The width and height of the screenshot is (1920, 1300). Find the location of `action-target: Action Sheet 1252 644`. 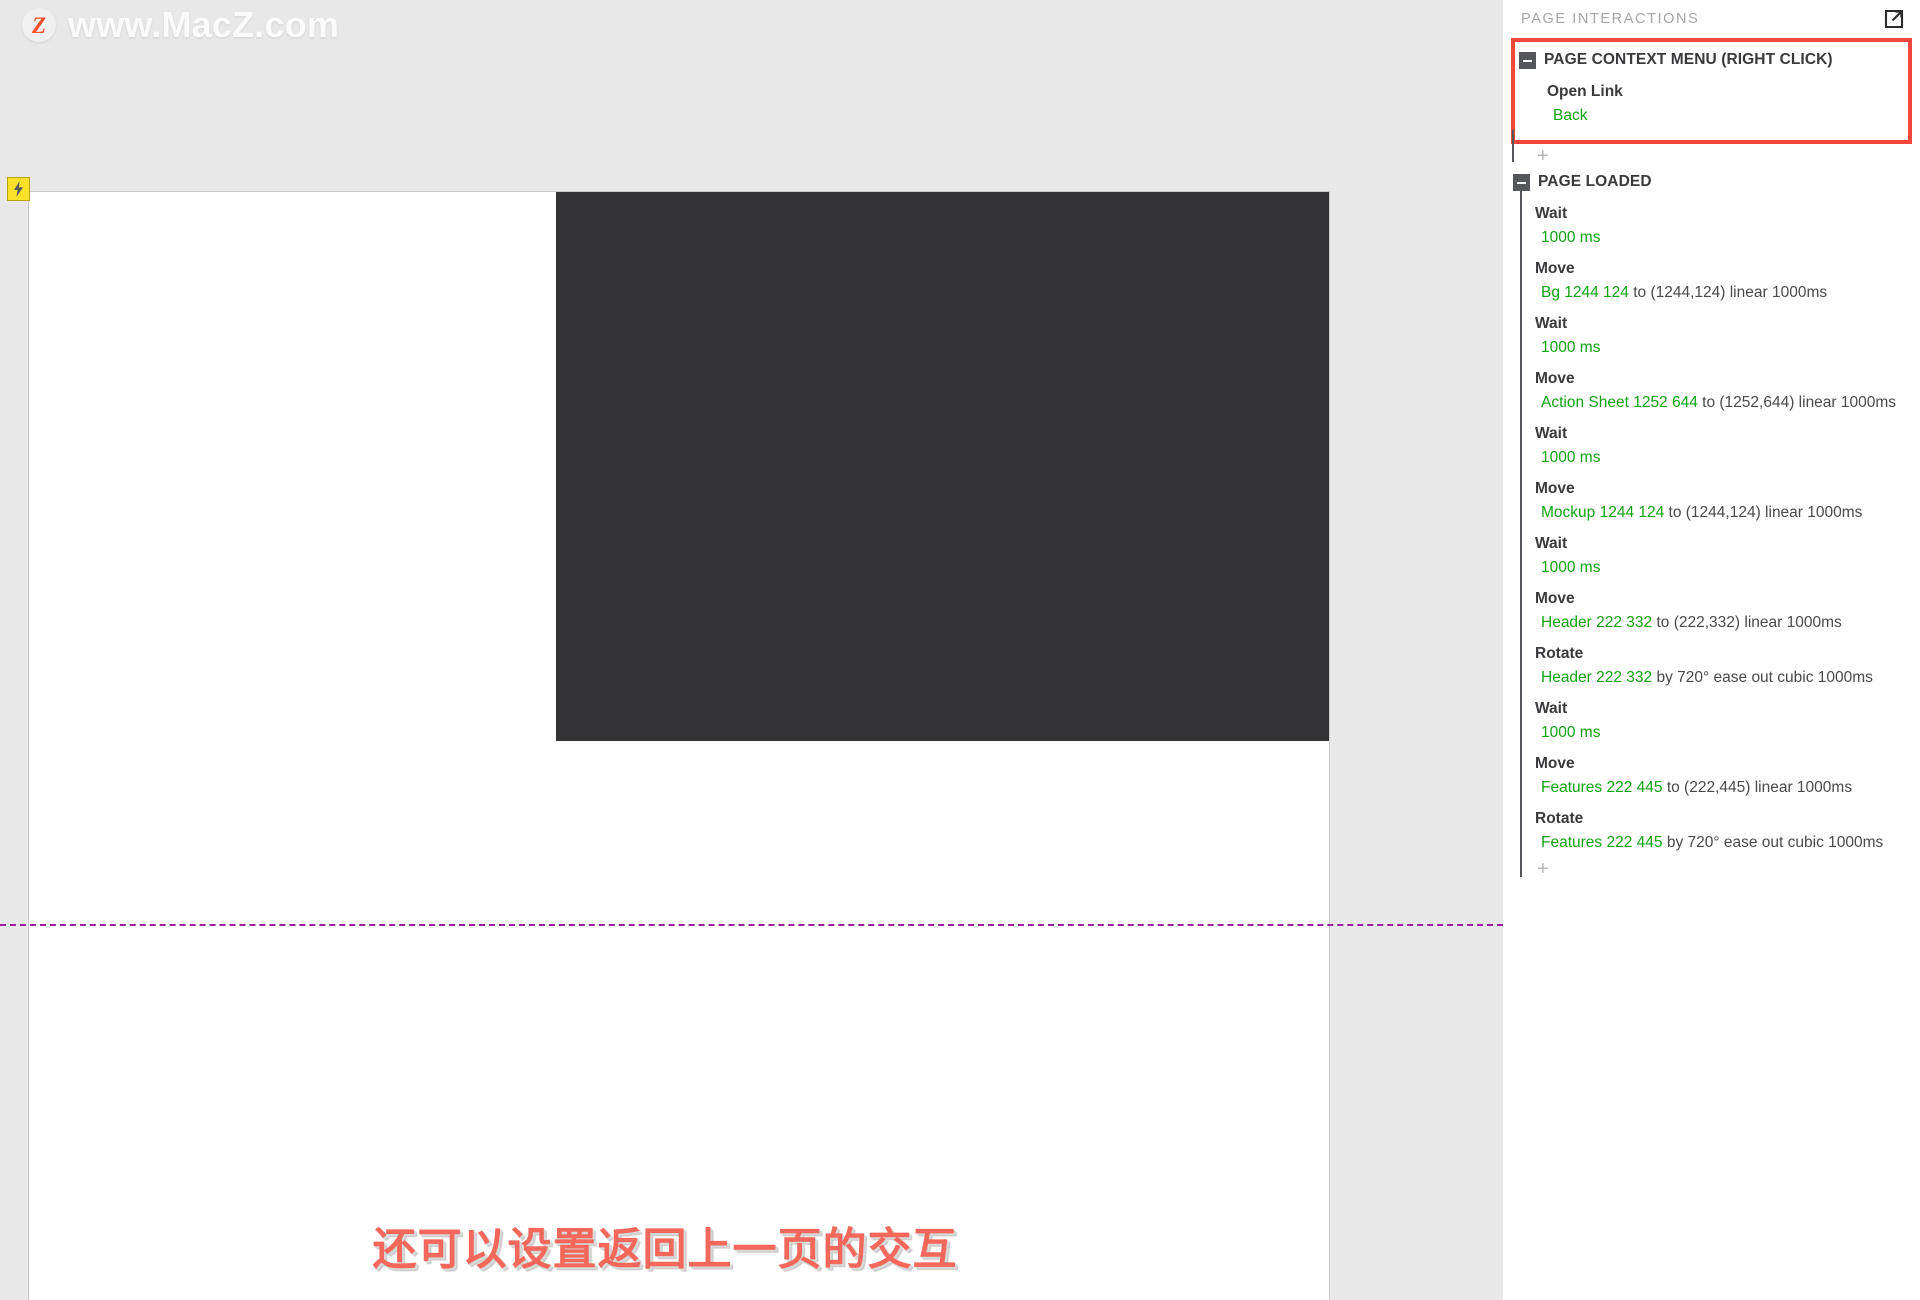

action-target: Action Sheet 1252 644 is located at coordinates (1619, 402).